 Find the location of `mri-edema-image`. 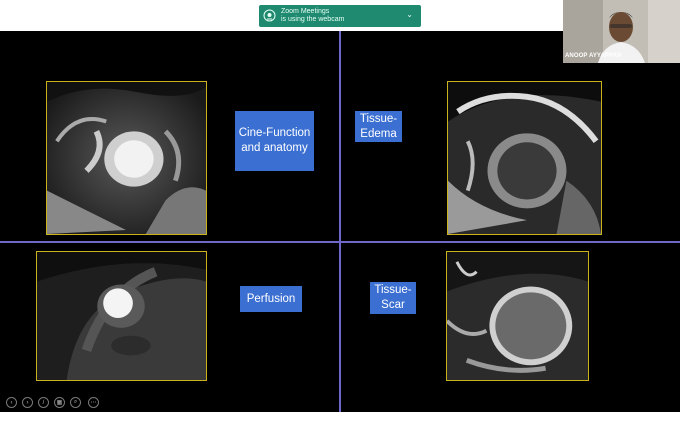

mri-edema-image is located at coordinates (524, 158).